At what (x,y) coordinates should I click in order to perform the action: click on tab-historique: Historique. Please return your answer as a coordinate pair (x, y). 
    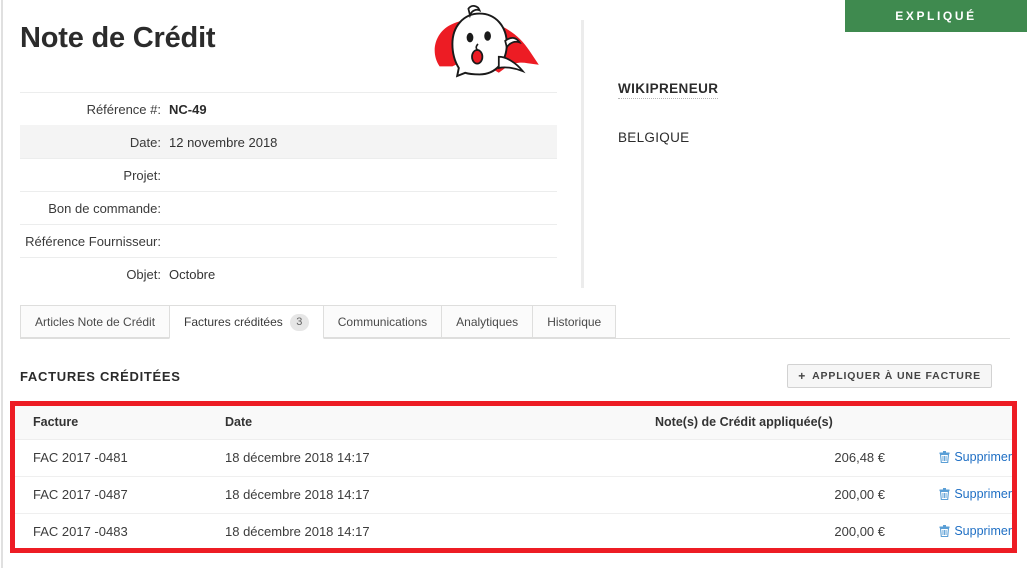
    Looking at the image, I should click on (574, 321).